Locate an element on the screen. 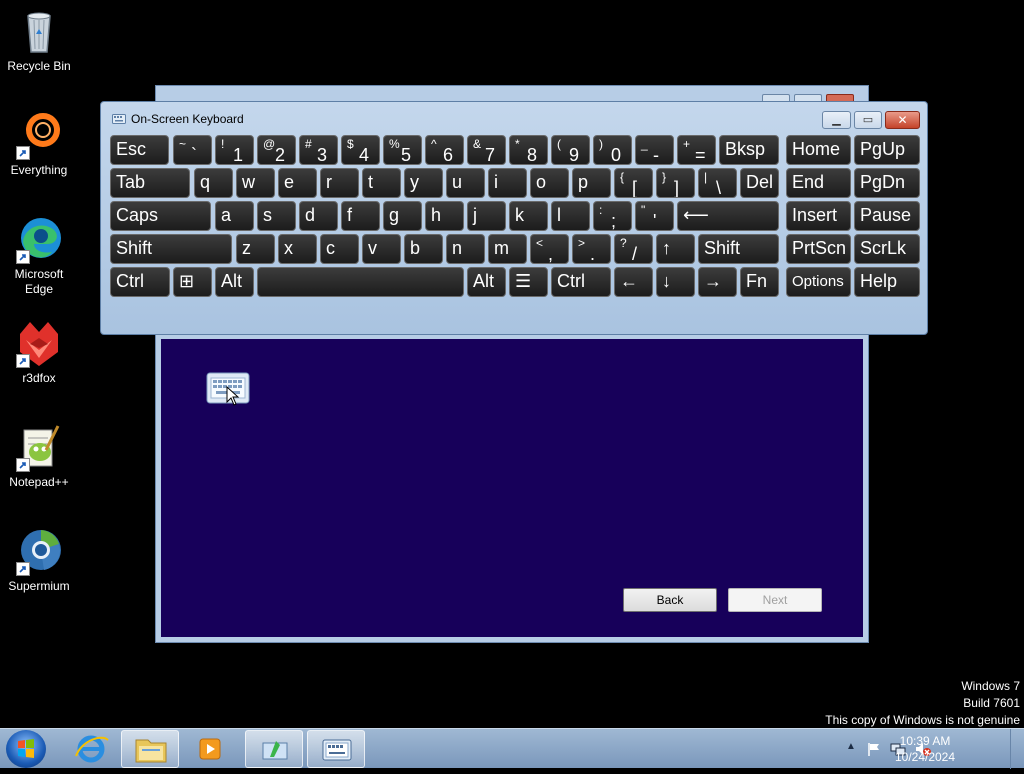  key-caps: Caps is located at coordinates (160, 216).